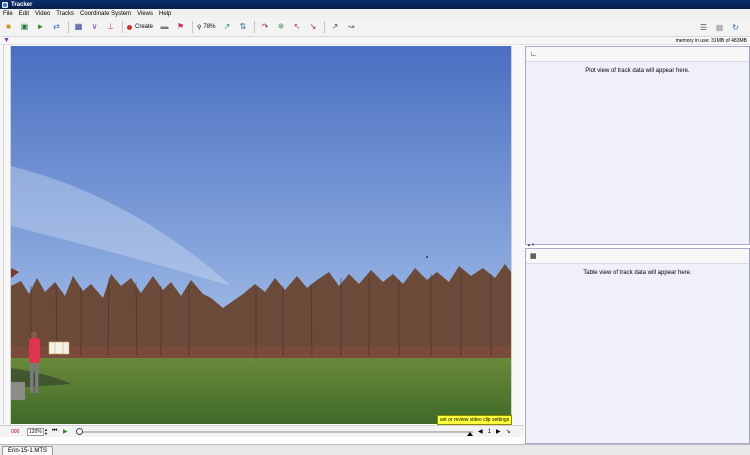 The width and height of the screenshot is (750, 455). I want to click on file-tab: Erin-15-1.MTS, so click(28, 450).